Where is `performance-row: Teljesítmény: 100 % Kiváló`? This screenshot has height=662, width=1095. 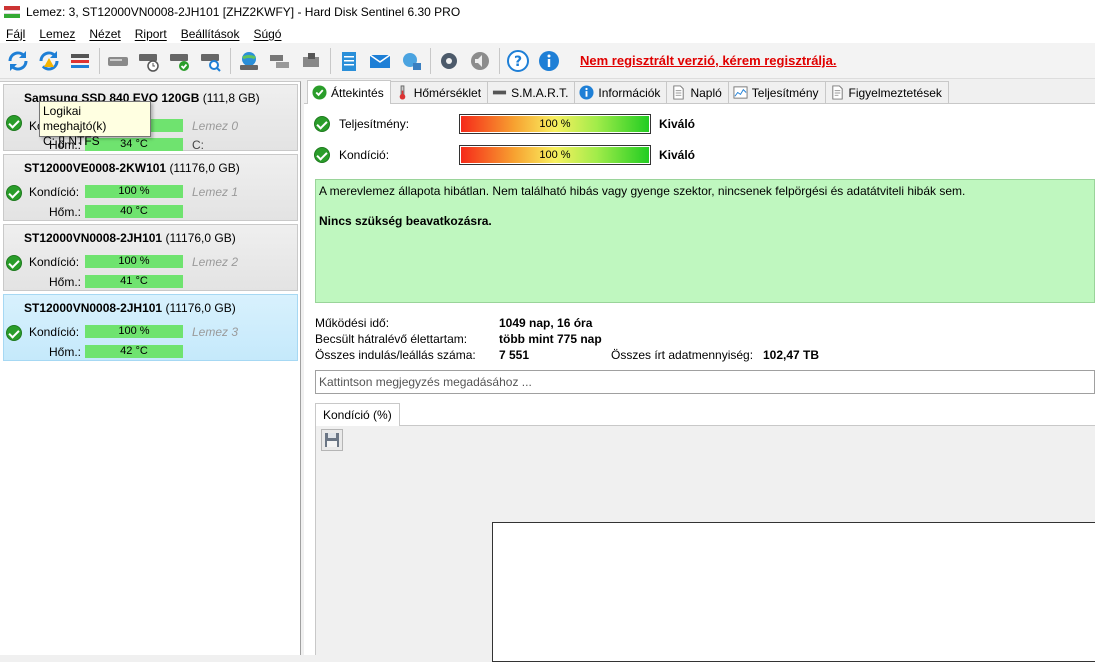
performance-row: Teljesítmény: 100 % Kiváló is located at coordinates (504, 124).